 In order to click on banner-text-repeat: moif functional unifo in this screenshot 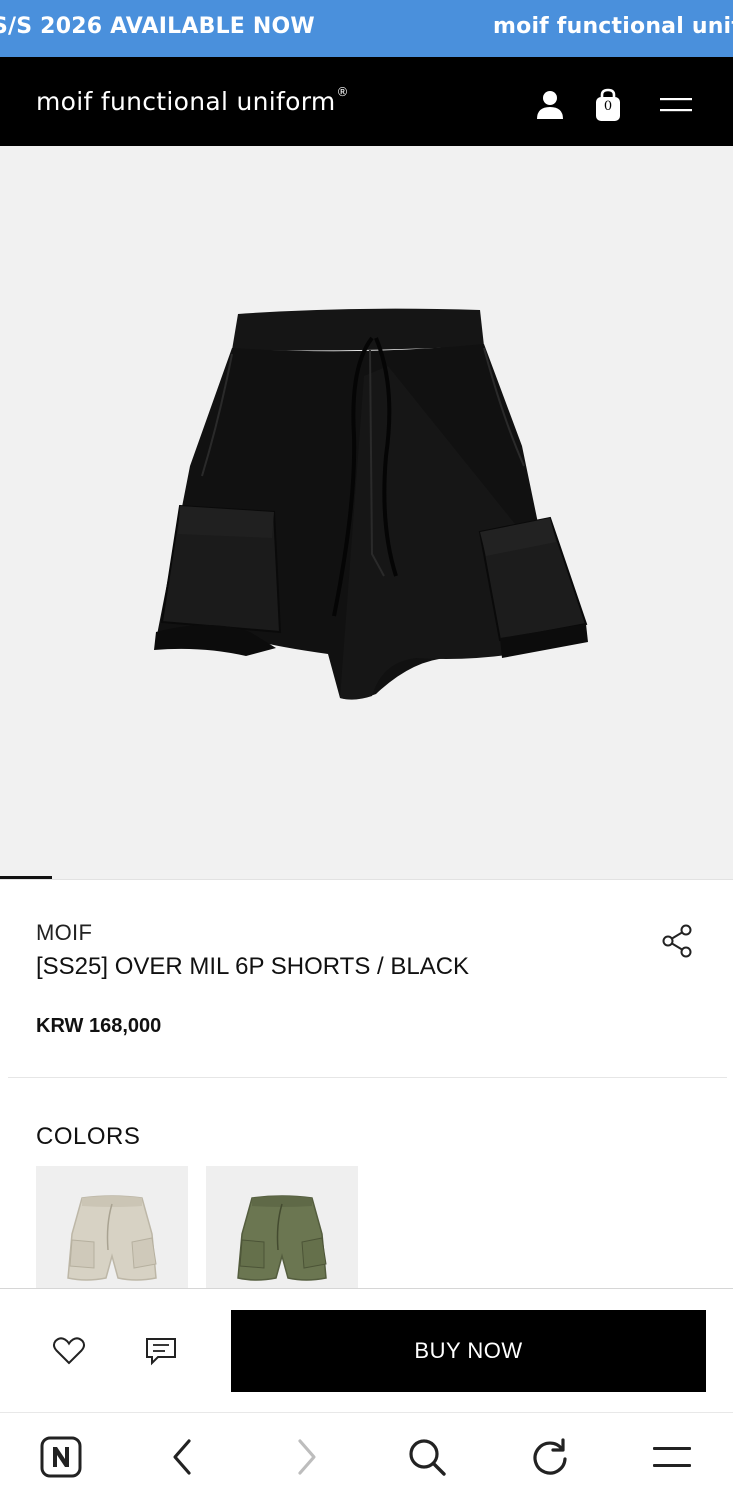, I will do `click(613, 26)`.